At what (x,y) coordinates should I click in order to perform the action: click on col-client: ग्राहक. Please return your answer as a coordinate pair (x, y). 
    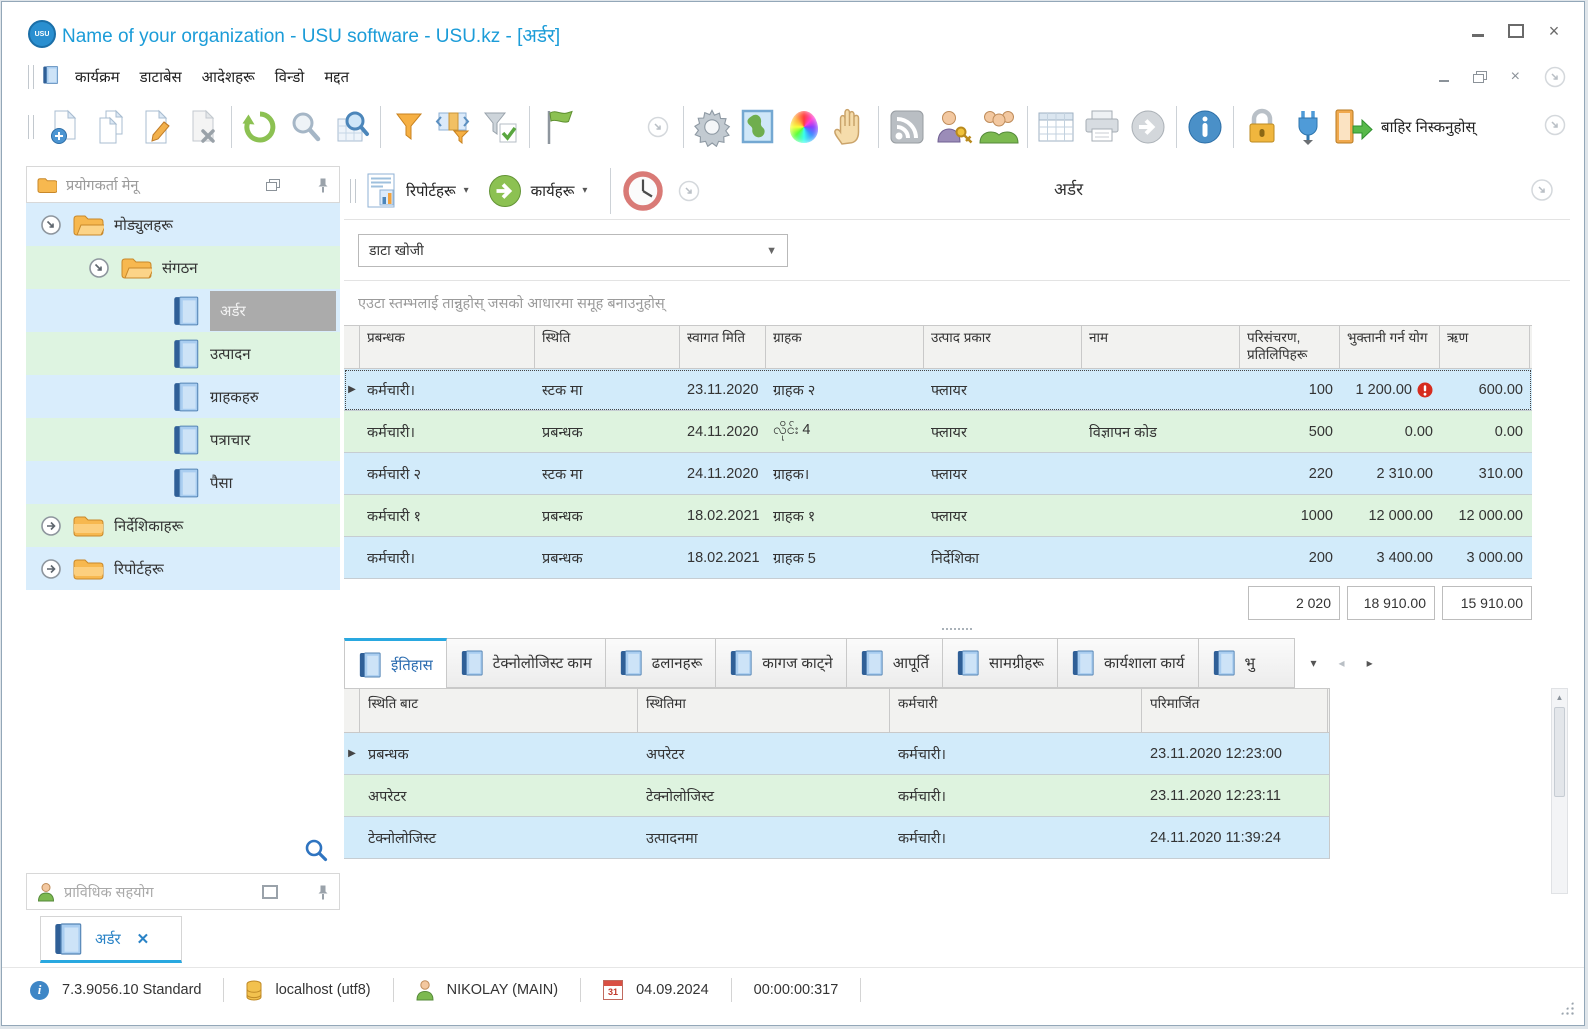
    Looking at the image, I should click on (845, 347).